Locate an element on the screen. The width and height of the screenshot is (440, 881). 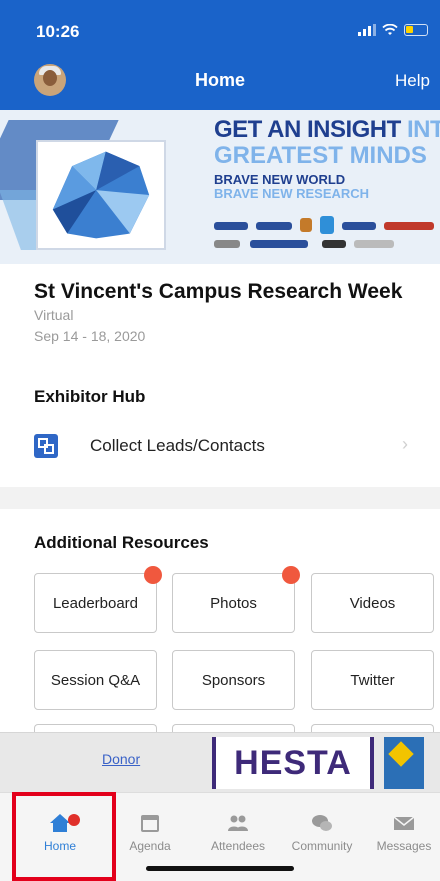
tab-community: Community is located at coordinates (322, 823).